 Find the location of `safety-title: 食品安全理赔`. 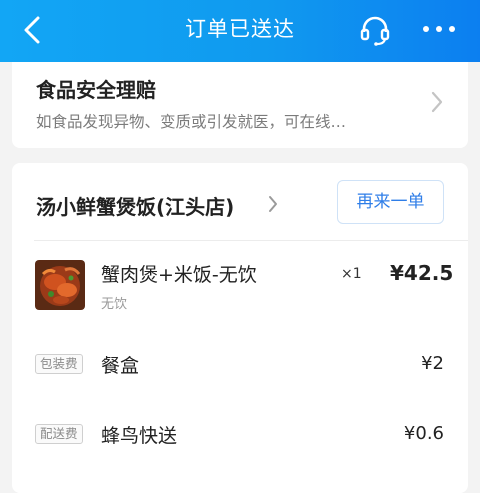

safety-title: 食品安全理赔 is located at coordinates (96, 90).